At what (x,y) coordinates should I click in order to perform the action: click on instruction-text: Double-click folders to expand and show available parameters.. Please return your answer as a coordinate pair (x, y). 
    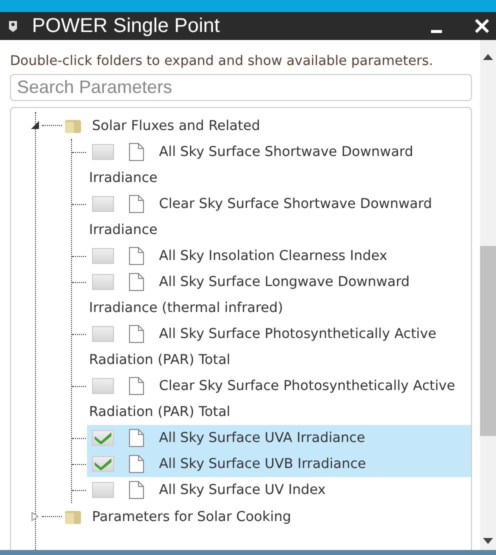
    Looking at the image, I should click on (222, 61).